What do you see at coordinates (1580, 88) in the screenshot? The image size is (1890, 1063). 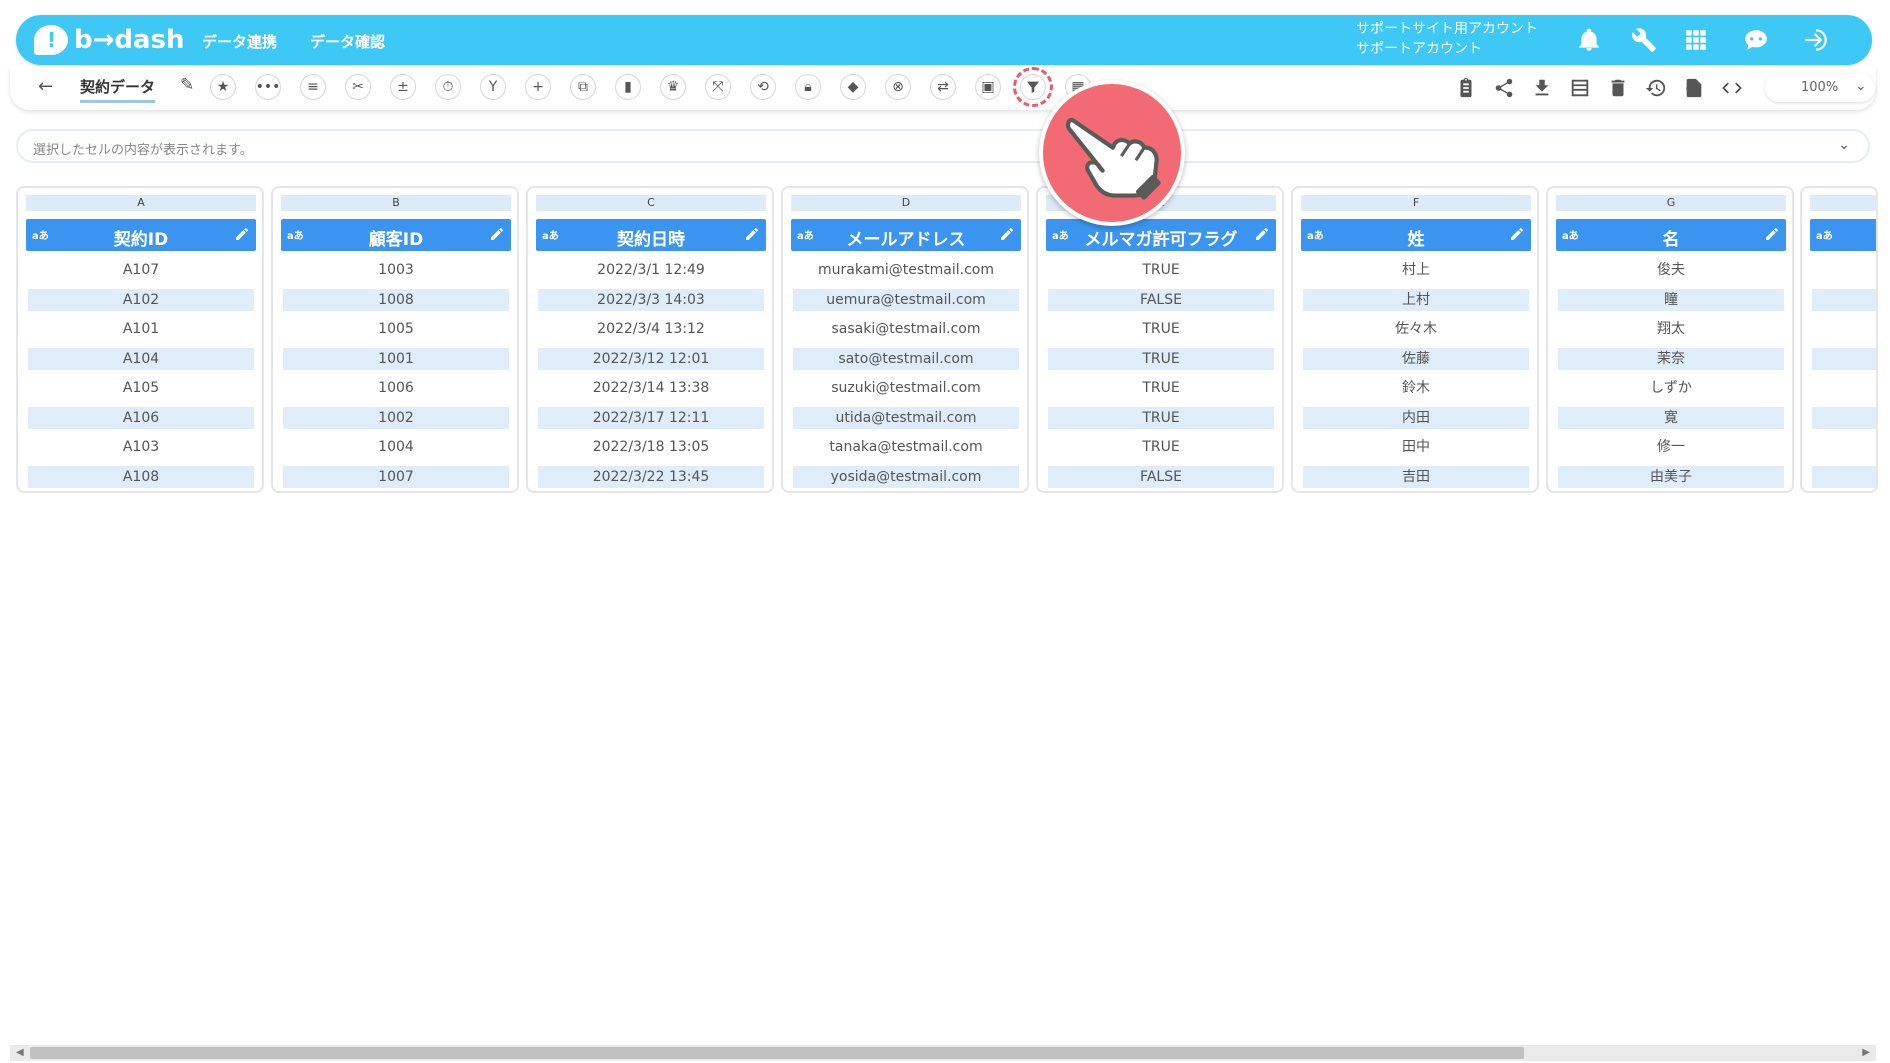 I see `list-view-icon` at bounding box center [1580, 88].